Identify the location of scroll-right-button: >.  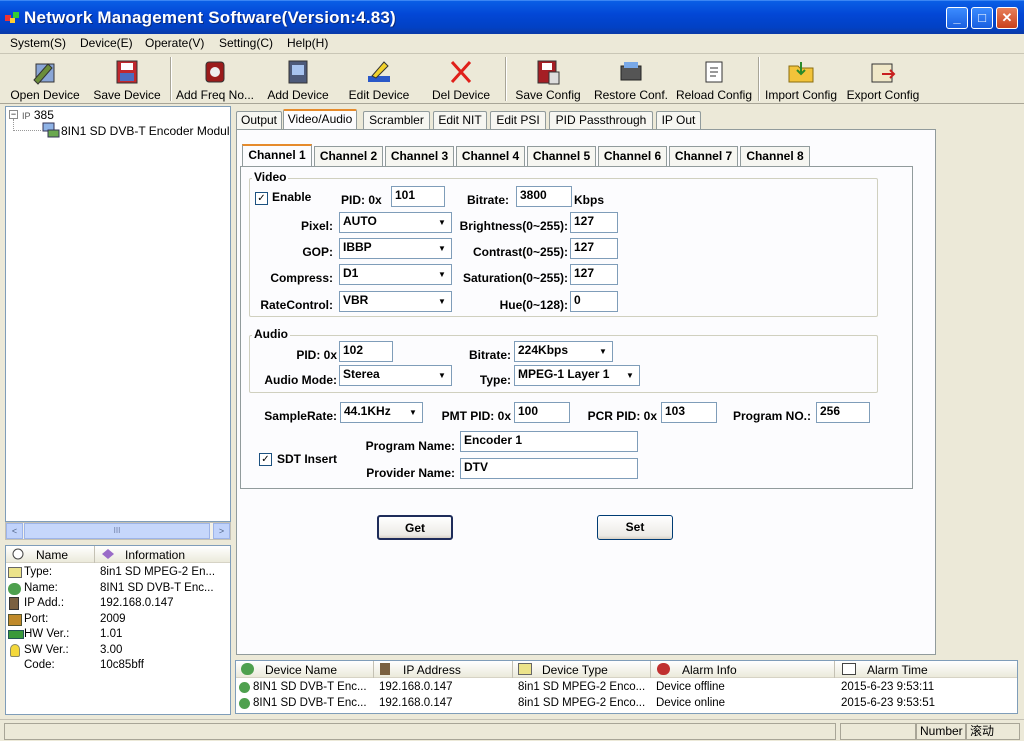
(221, 531).